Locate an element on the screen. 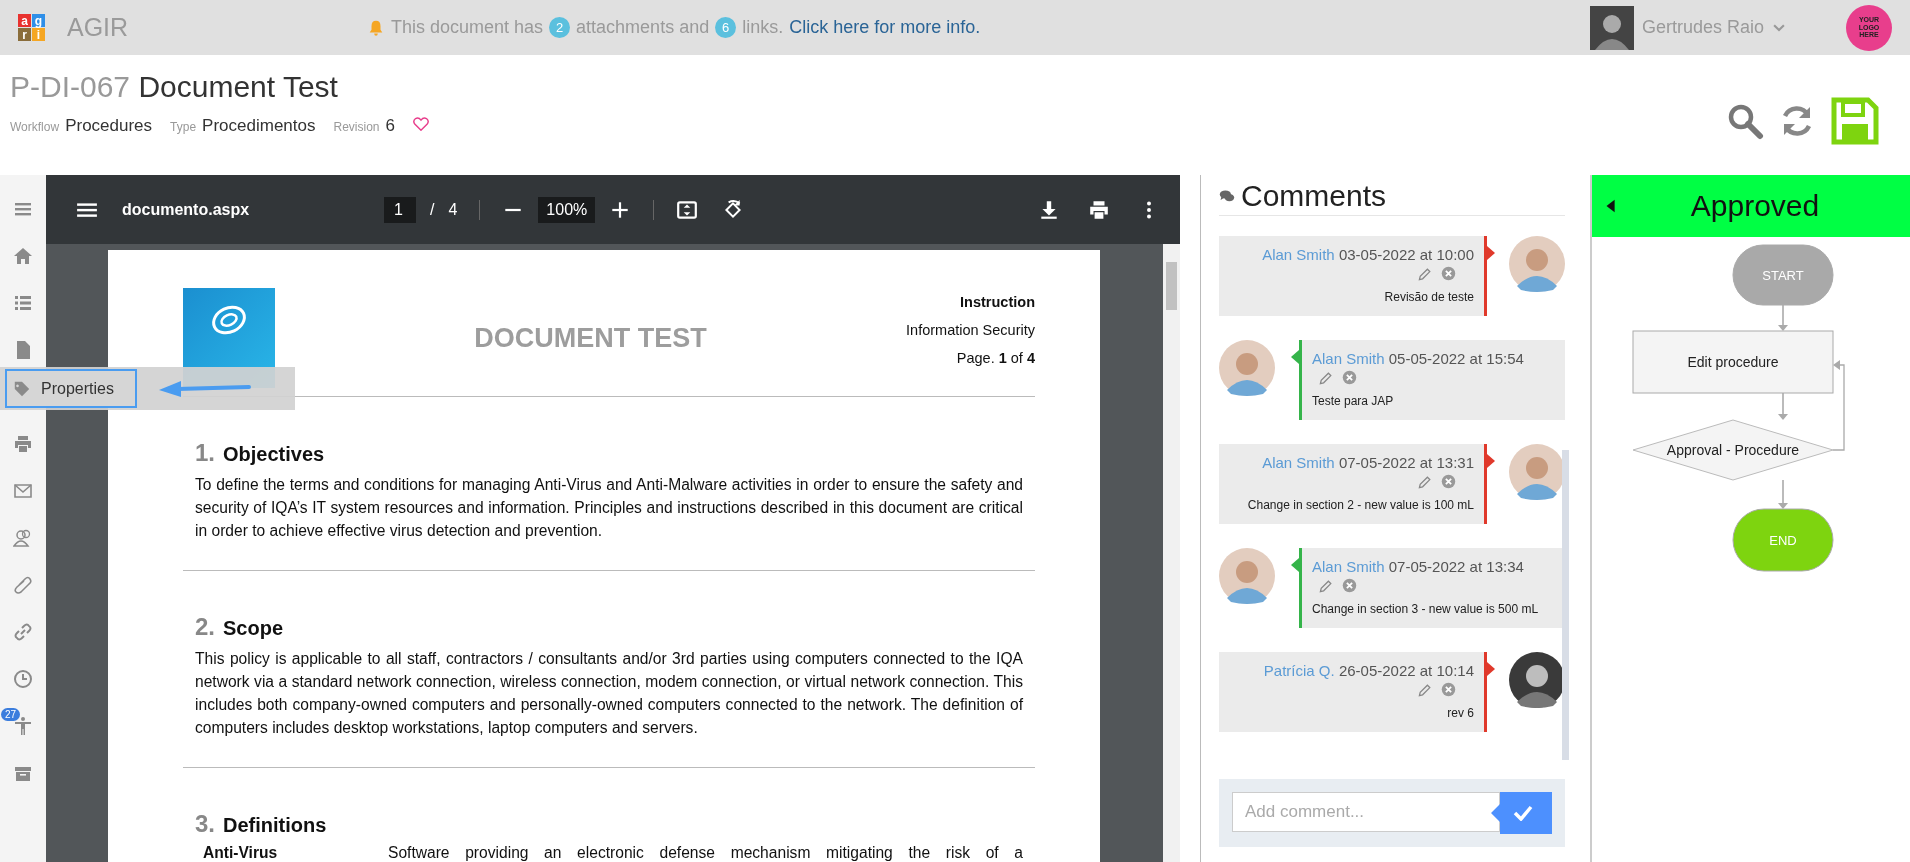  definition-text: Software providing an electronic defense mechanism mitigating the risk of a is located at coordinates (705, 853).